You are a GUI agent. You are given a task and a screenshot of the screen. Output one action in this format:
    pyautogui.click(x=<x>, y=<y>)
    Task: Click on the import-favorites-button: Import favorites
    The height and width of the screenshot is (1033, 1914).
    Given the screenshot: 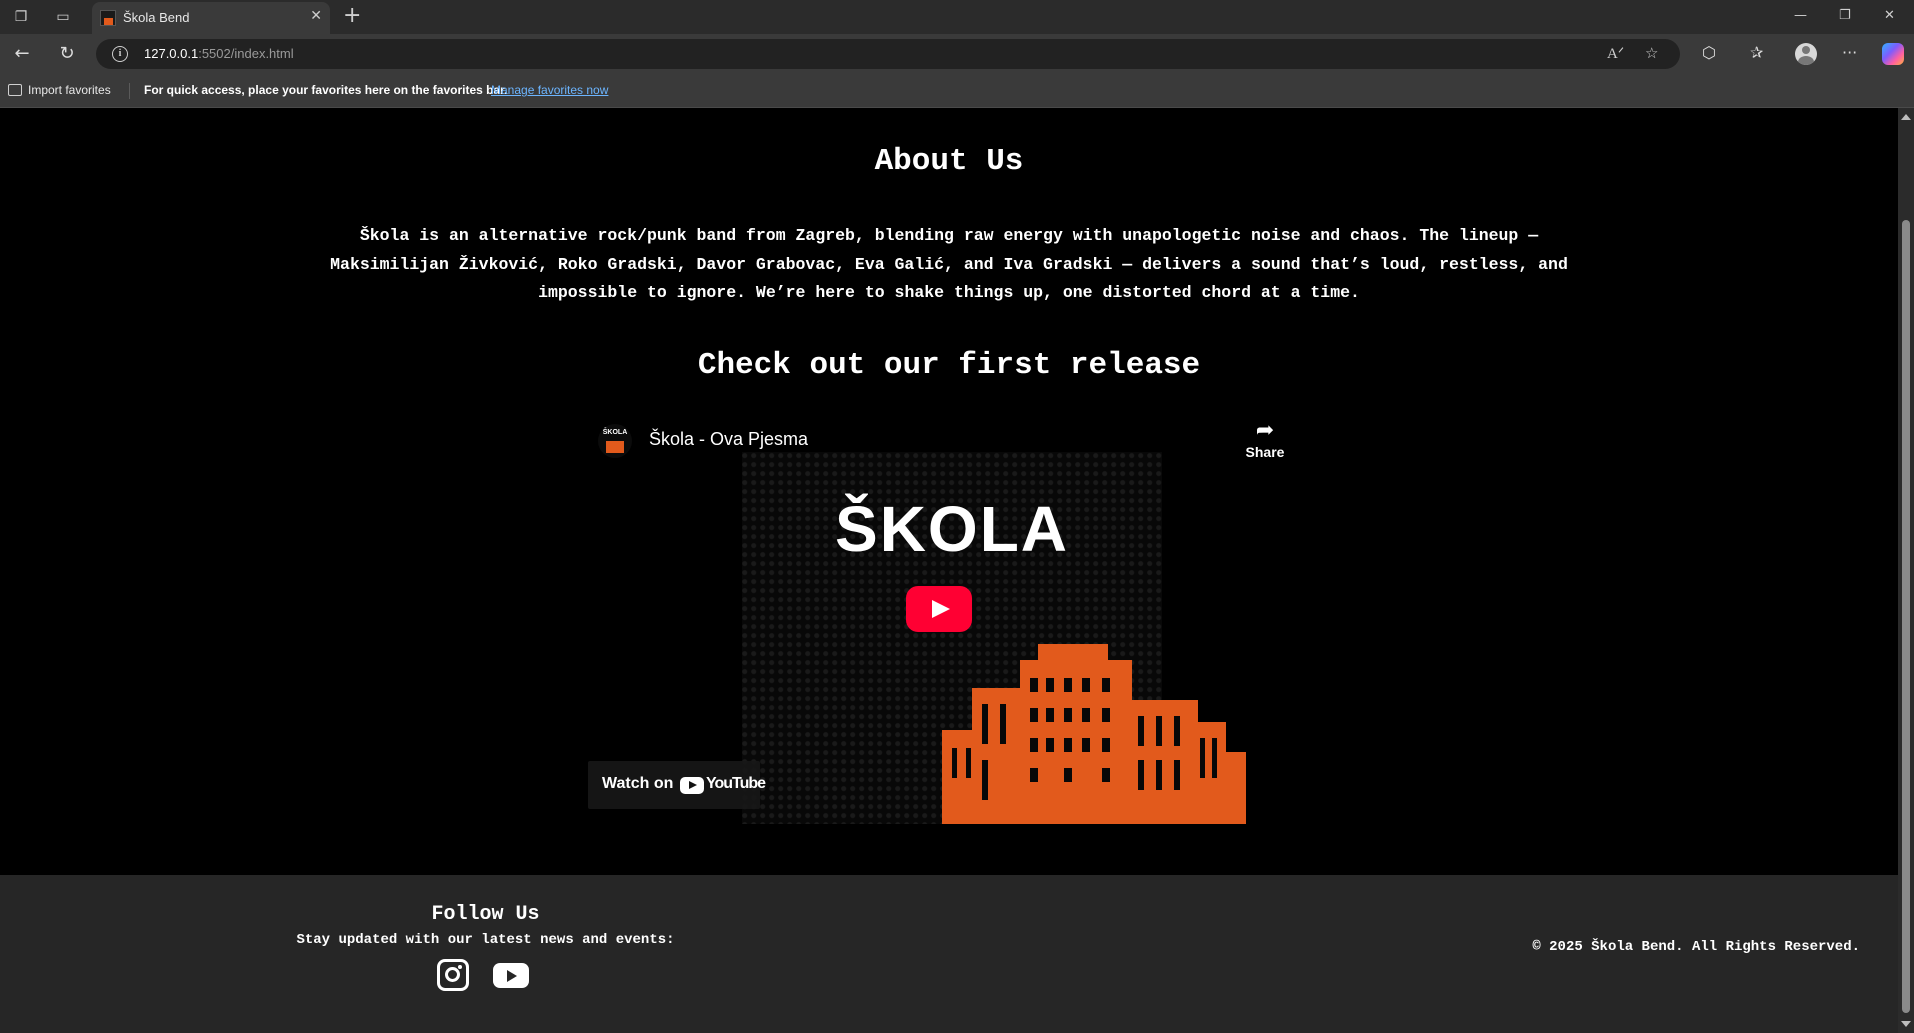 What is the action you would take?
    pyautogui.click(x=59, y=90)
    